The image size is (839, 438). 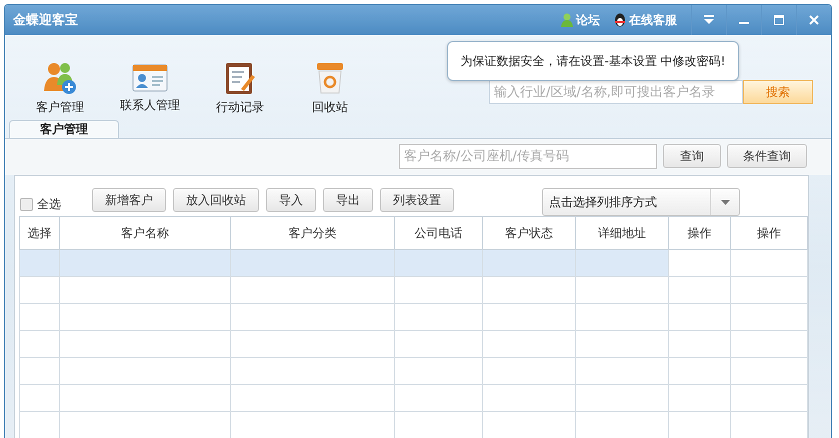 What do you see at coordinates (49, 204) in the screenshot?
I see `select-all-label: 全选` at bounding box center [49, 204].